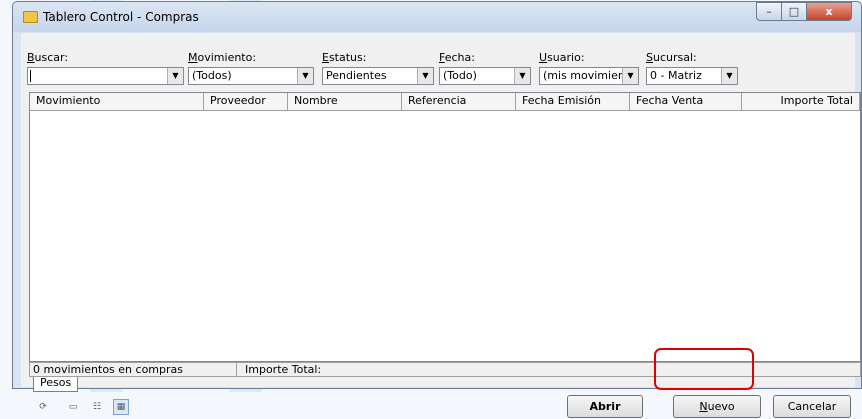 The image size is (862, 419). What do you see at coordinates (121, 407) in the screenshot?
I see `details-view-icon: ▦` at bounding box center [121, 407].